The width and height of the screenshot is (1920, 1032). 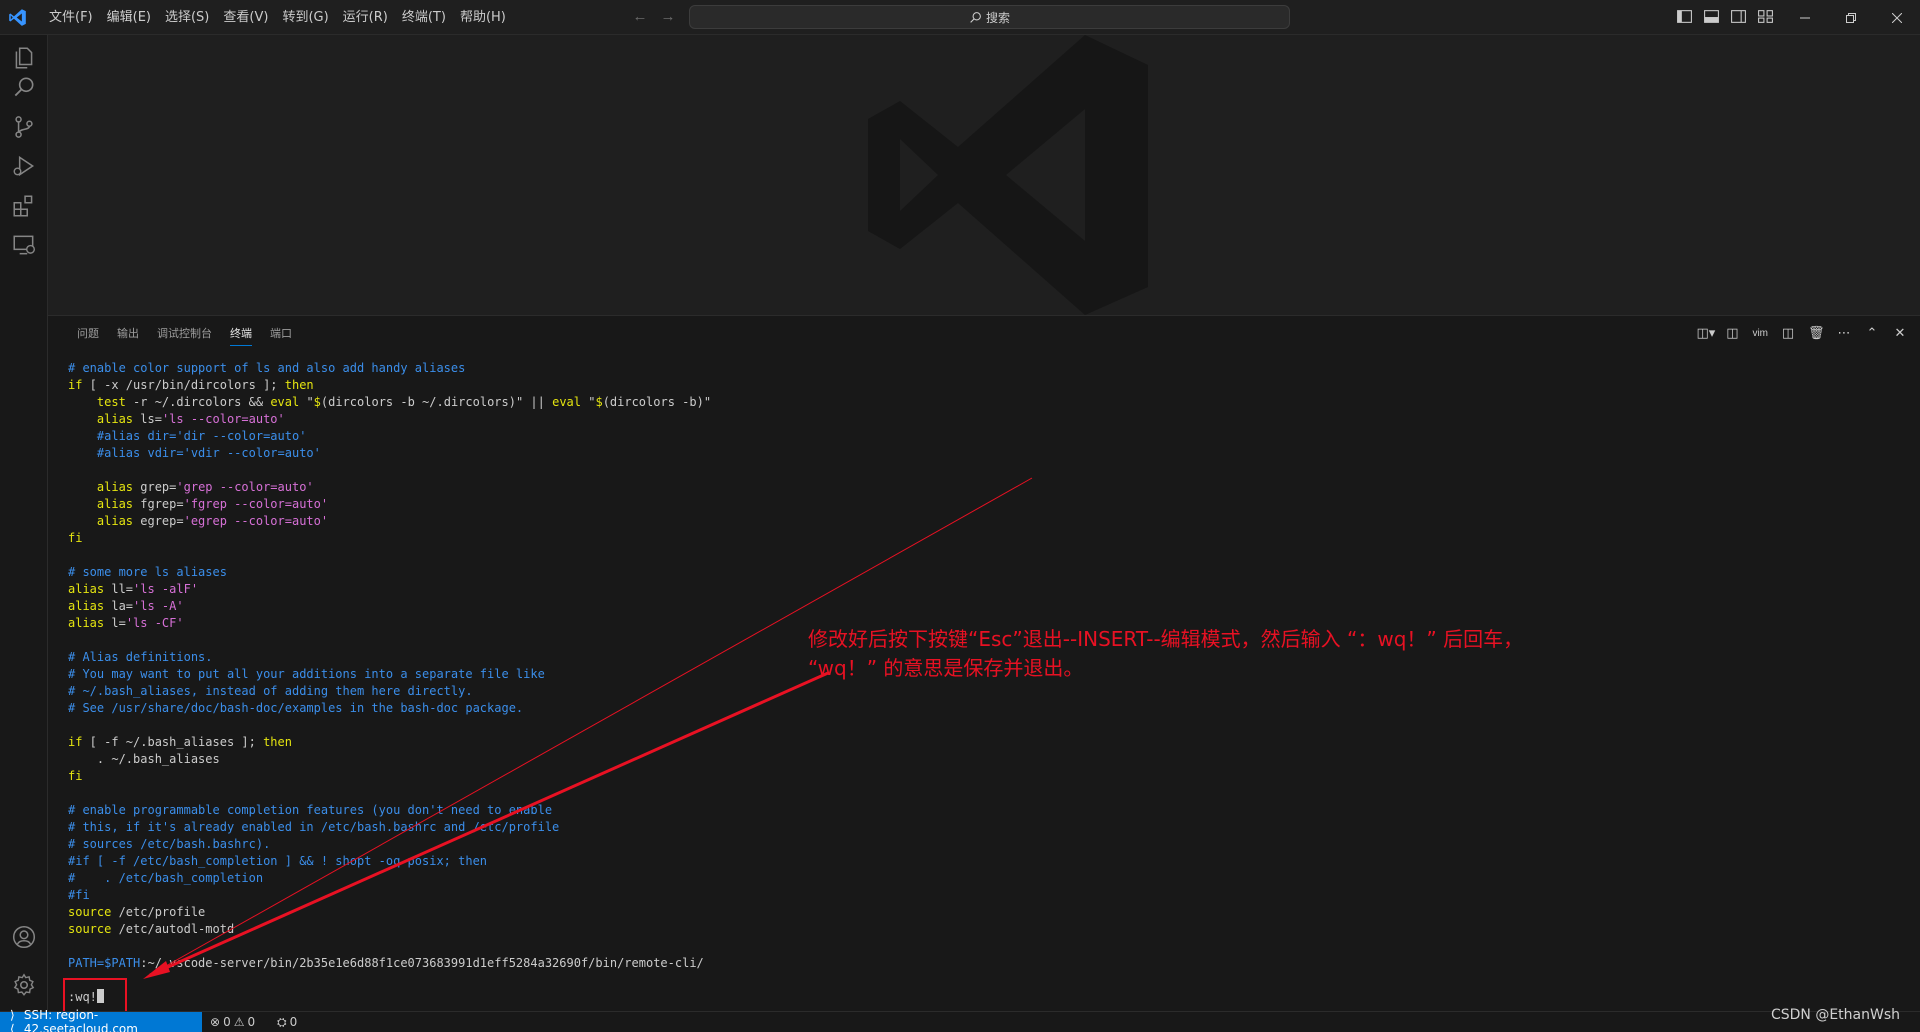 What do you see at coordinates (24, 166) in the screenshot?
I see `run-debug-icon` at bounding box center [24, 166].